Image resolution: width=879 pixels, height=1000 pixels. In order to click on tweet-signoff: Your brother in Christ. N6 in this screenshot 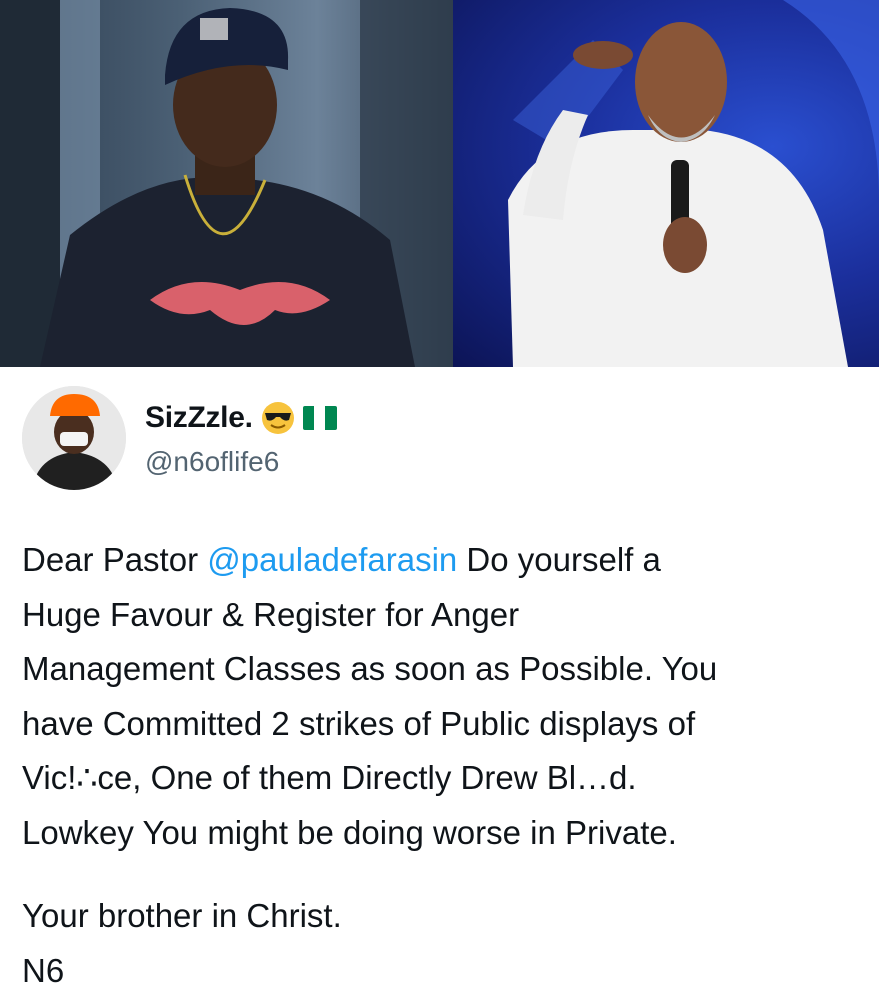, I will do `click(182, 943)`.